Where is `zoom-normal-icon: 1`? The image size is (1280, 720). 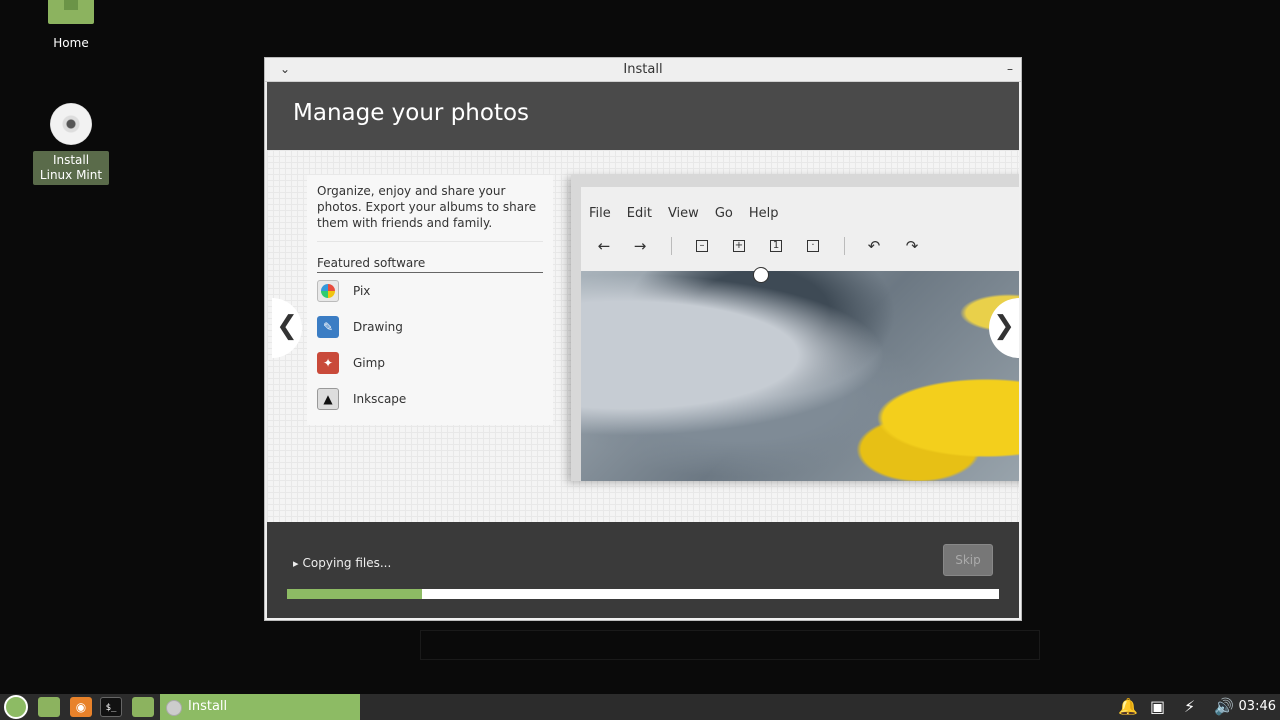
zoom-normal-icon: 1 is located at coordinates (776, 246).